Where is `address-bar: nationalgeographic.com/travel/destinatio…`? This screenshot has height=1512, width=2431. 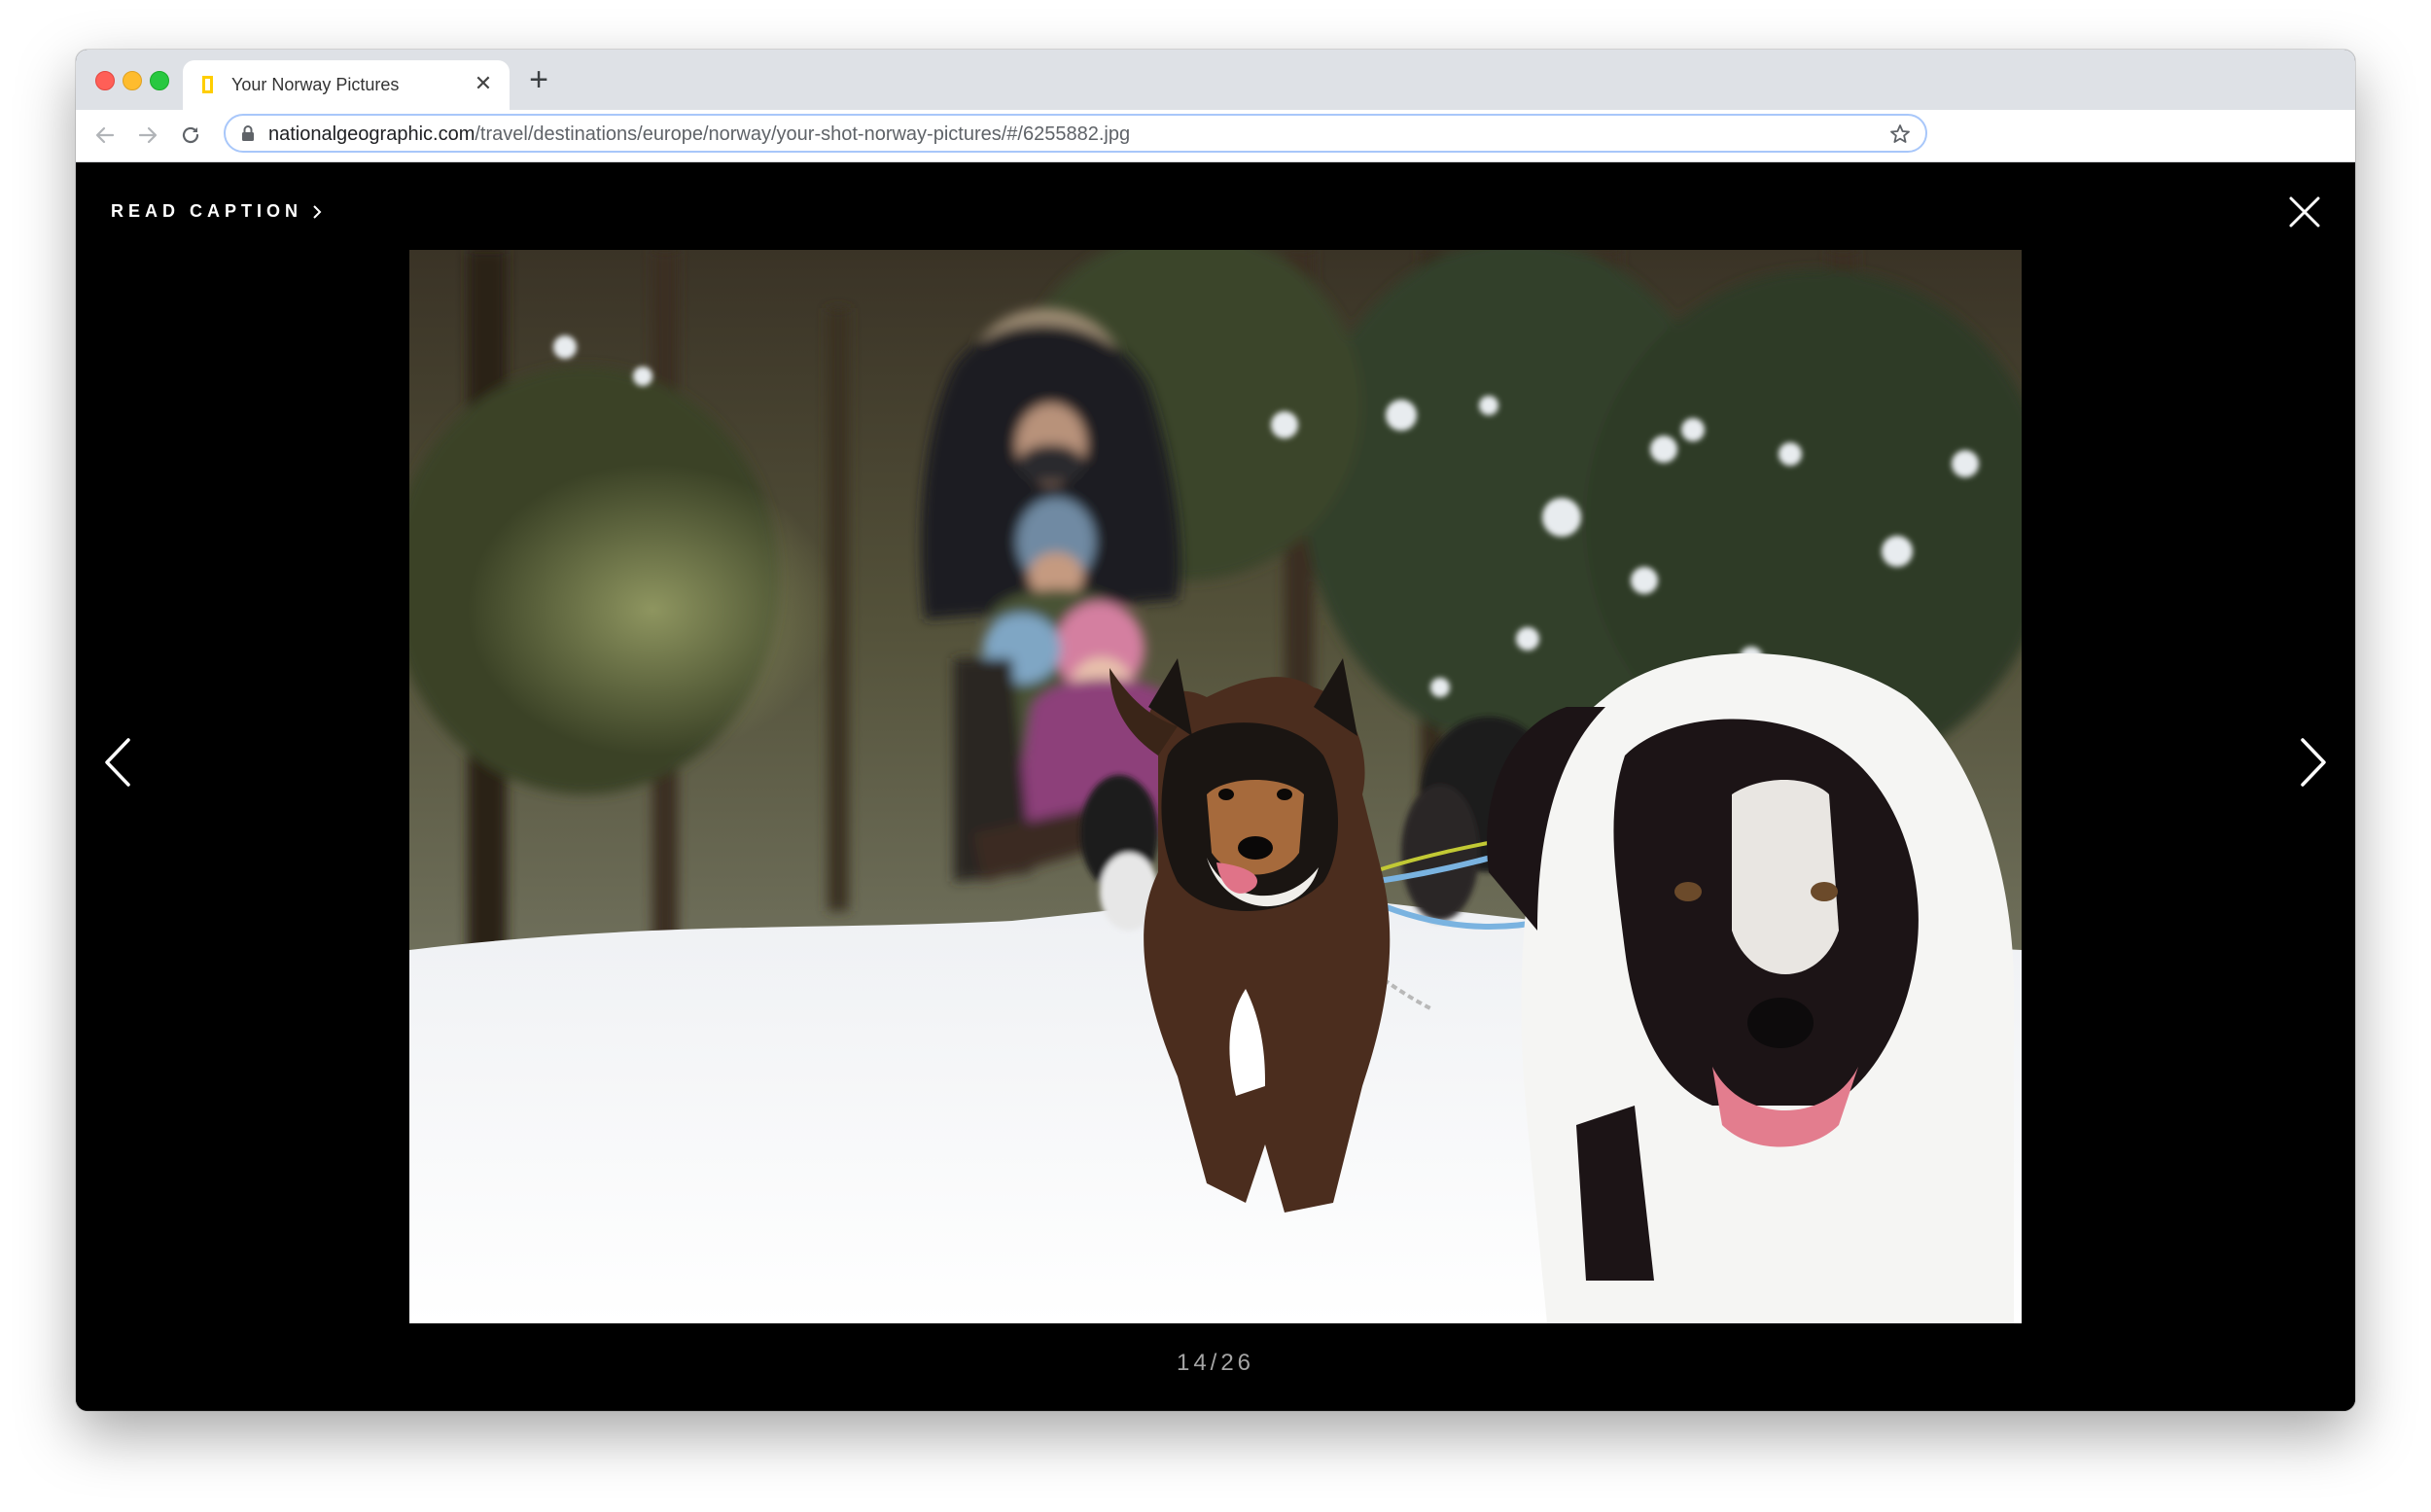 address-bar: nationalgeographic.com/travel/destinatio… is located at coordinates (1075, 133).